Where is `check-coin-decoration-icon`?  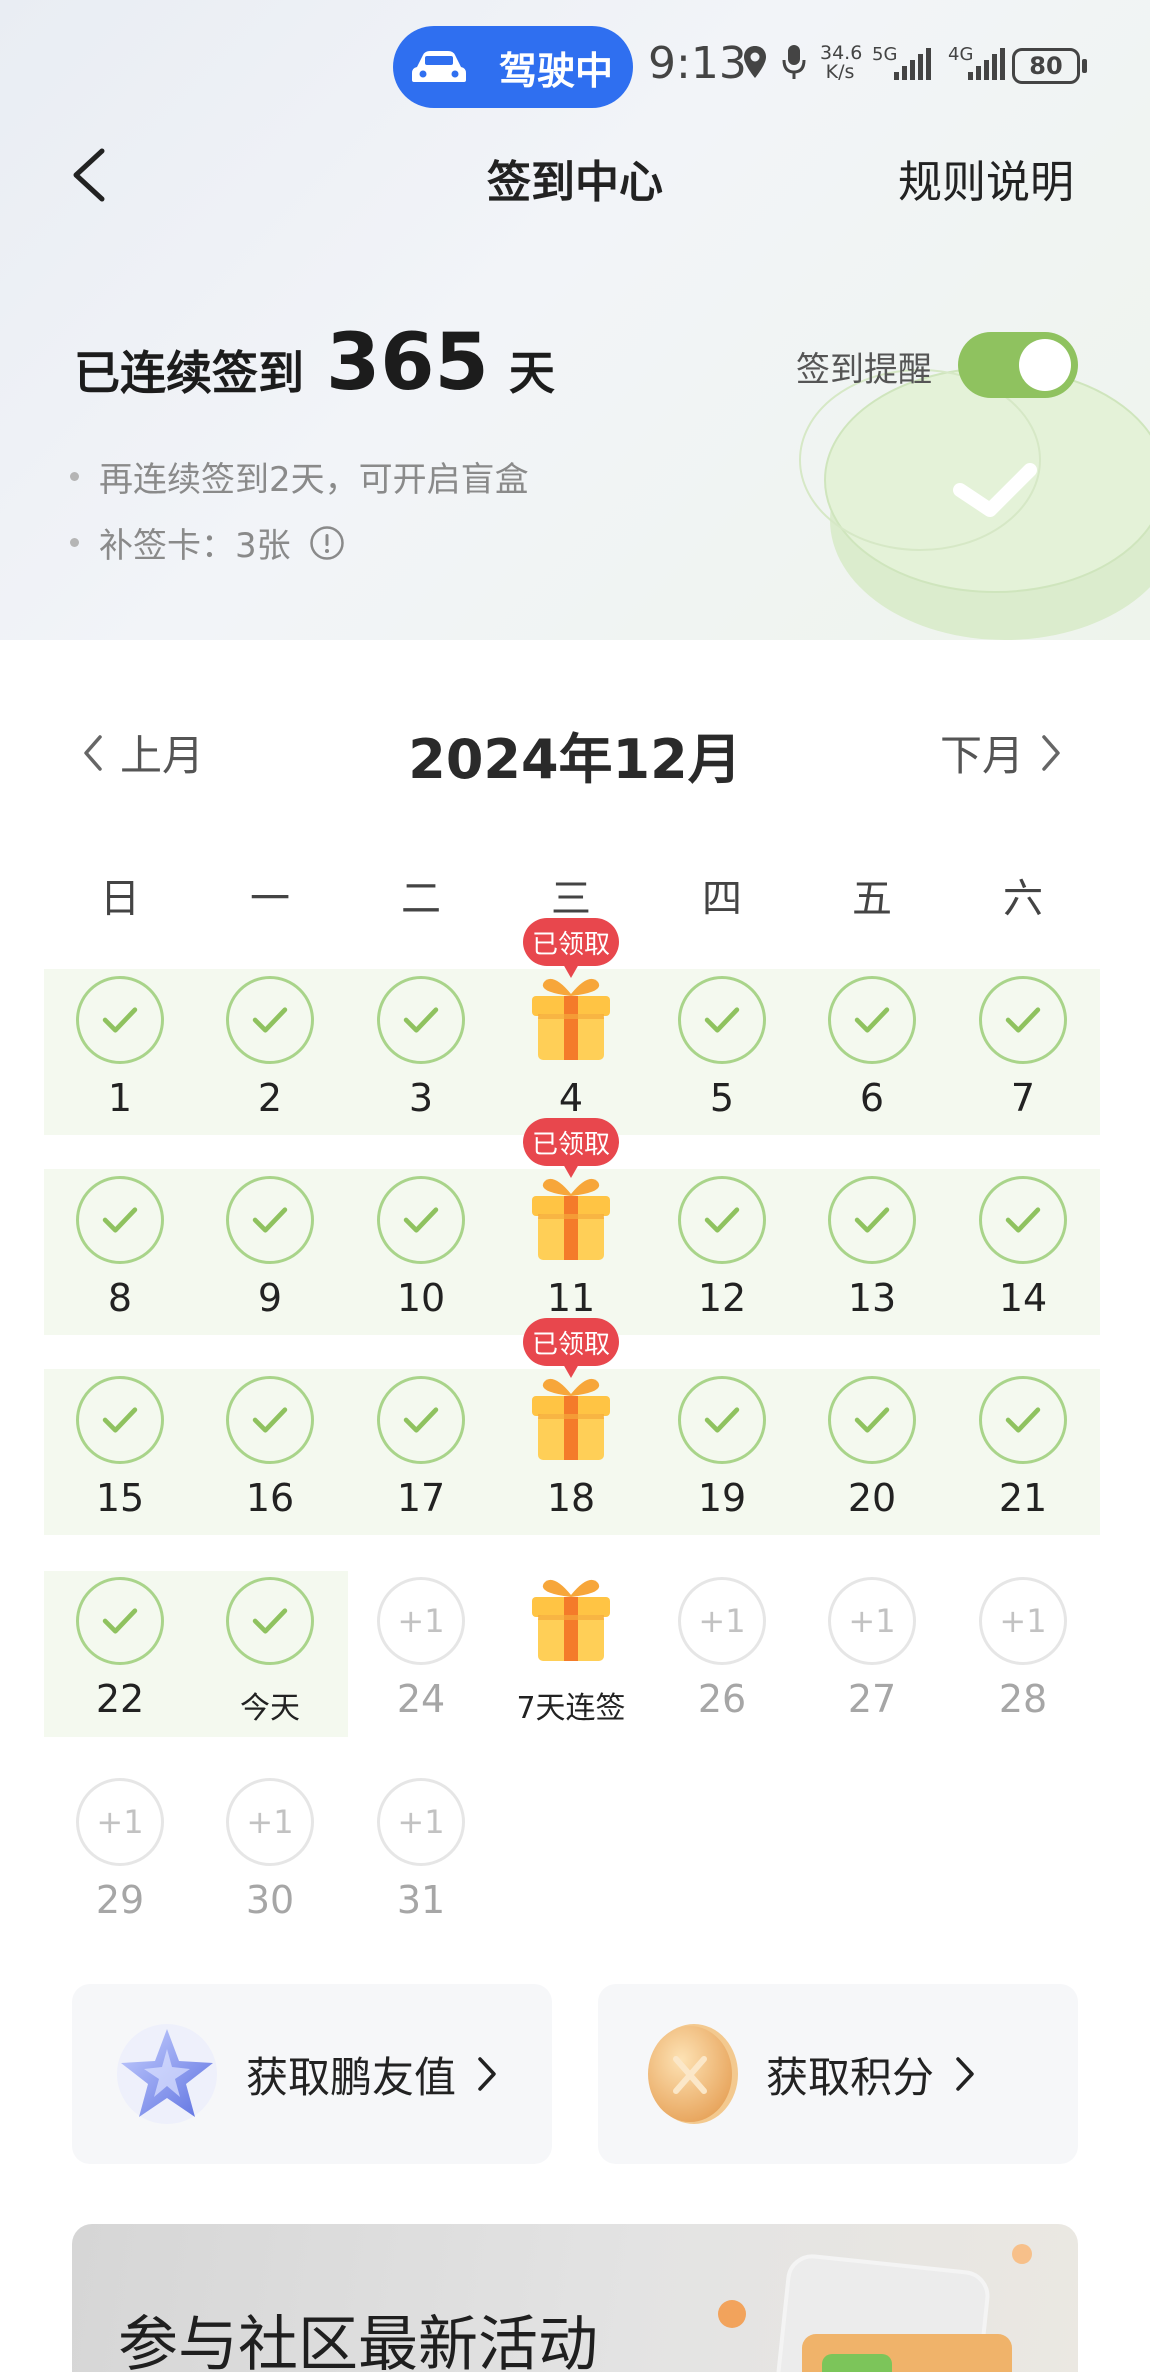
check-coin-decoration-icon is located at coordinates (974, 503).